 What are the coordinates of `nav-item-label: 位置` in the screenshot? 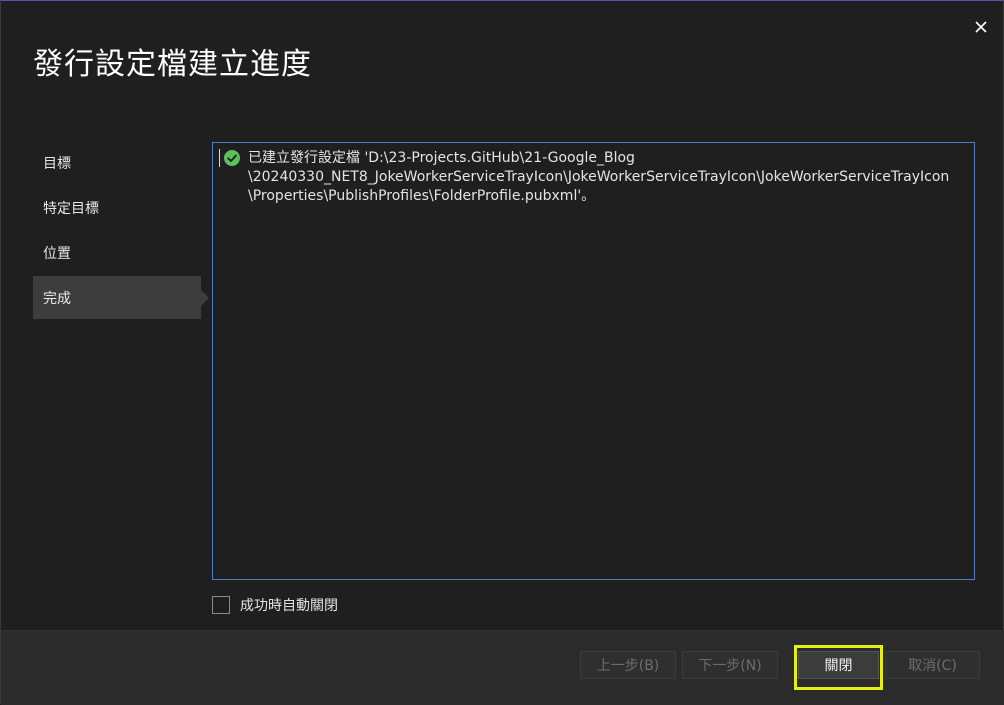 It's located at (57, 253).